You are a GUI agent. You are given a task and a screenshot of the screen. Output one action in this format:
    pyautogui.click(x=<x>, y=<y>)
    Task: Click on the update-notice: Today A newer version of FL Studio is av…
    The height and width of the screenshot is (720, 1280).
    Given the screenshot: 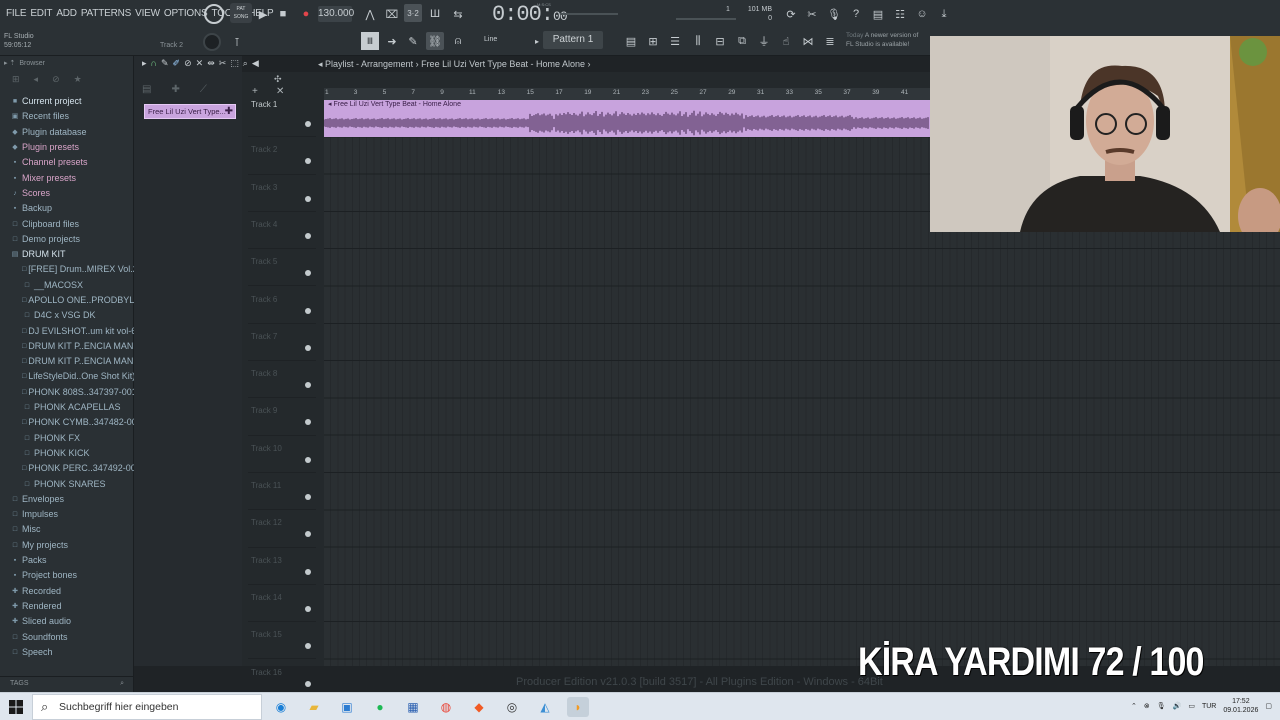 What is the action you would take?
    pyautogui.click(x=882, y=40)
    